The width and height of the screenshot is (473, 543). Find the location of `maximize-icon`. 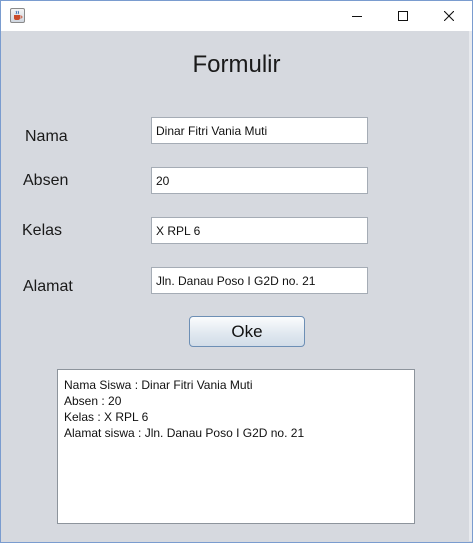

maximize-icon is located at coordinates (403, 16).